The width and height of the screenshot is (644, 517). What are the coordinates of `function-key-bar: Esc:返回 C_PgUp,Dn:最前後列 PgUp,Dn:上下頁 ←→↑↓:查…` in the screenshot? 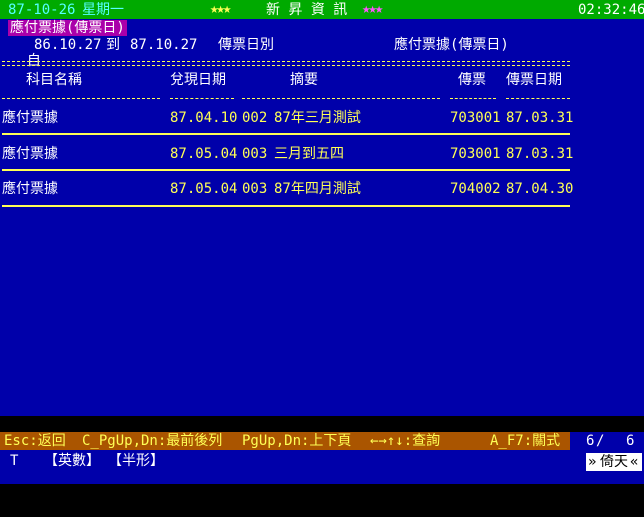 It's located at (322, 441).